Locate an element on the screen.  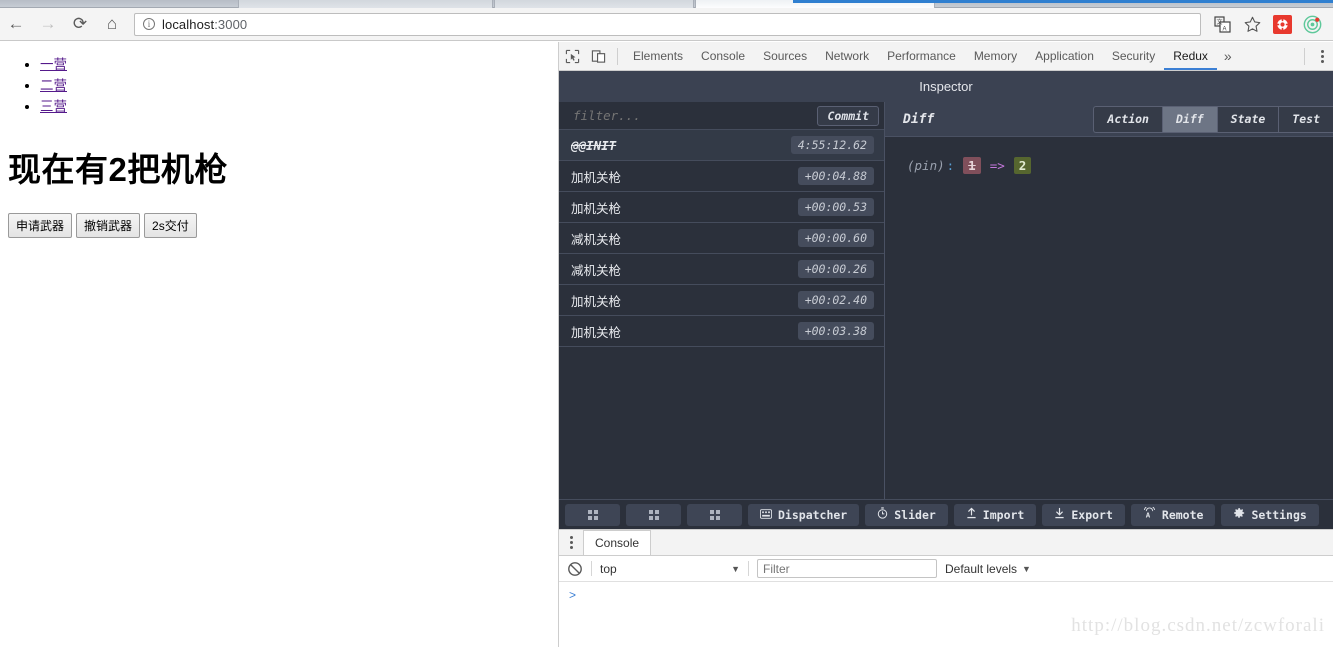
tab-memory: Memory is located at coordinates (995, 56).